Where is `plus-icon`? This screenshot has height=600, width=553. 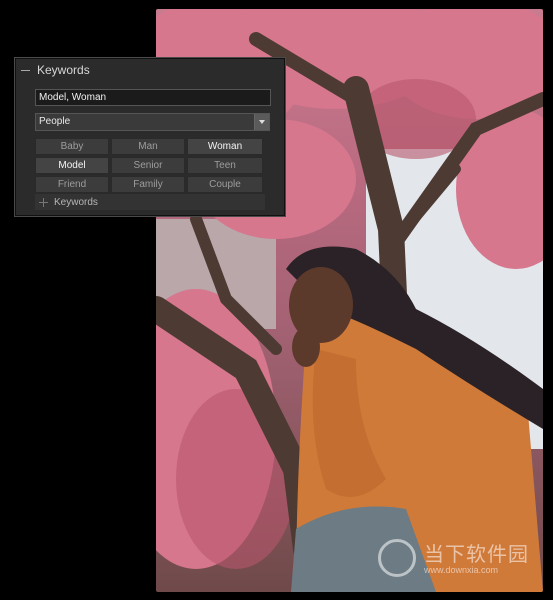 plus-icon is located at coordinates (43, 202).